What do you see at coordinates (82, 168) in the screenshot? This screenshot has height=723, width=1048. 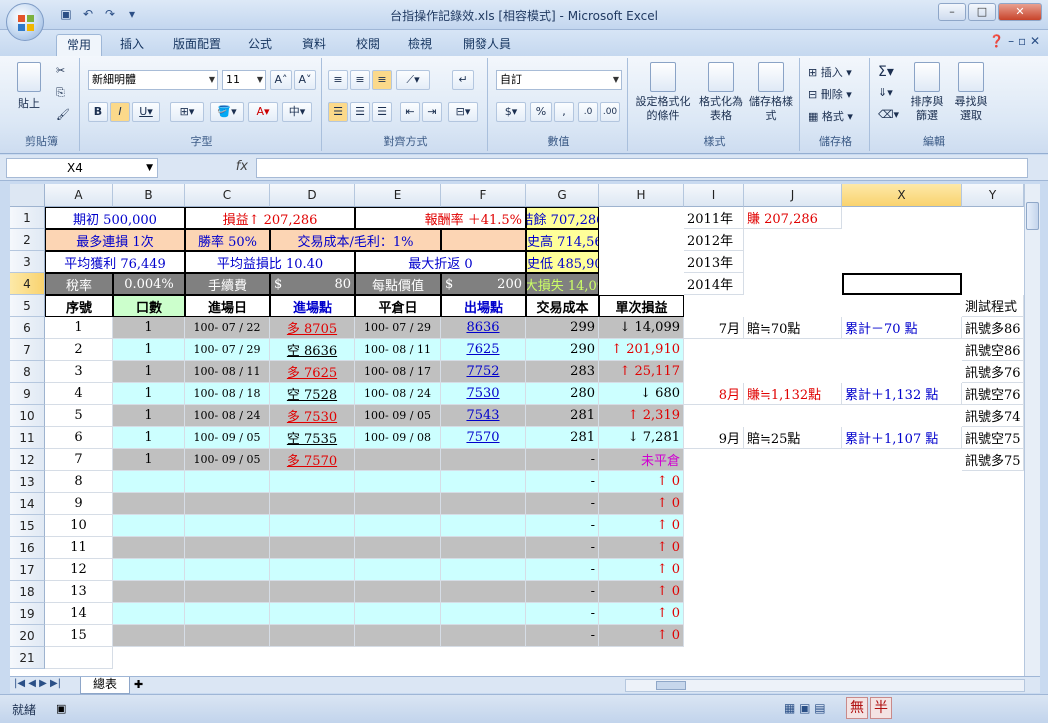 I see `name-box: X4 ▼` at bounding box center [82, 168].